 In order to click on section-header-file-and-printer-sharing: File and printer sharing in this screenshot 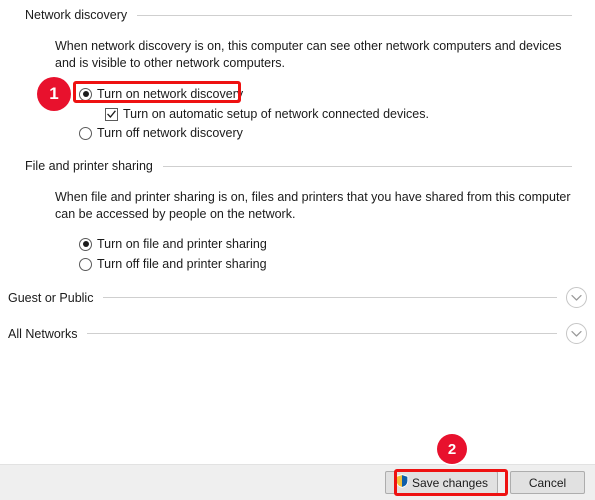, I will do `click(297, 166)`.